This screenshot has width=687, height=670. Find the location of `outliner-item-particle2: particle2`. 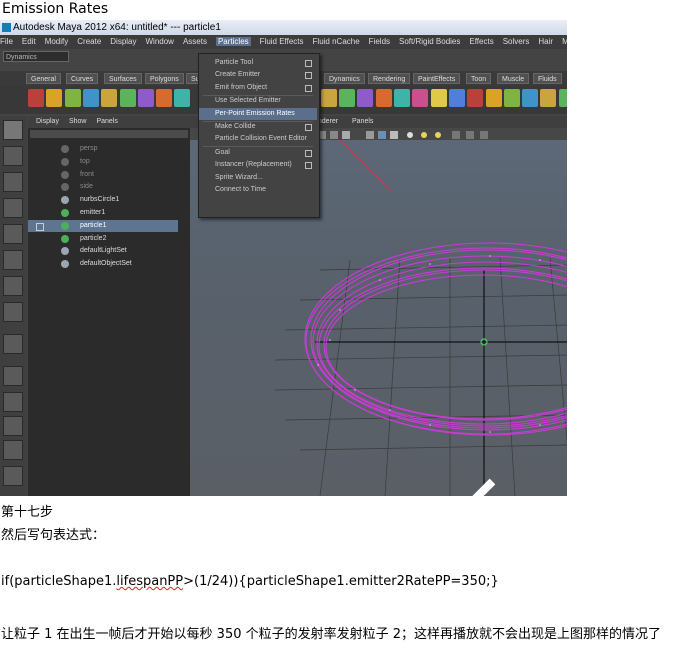

outliner-item-particle2: particle2 is located at coordinates (103, 239).